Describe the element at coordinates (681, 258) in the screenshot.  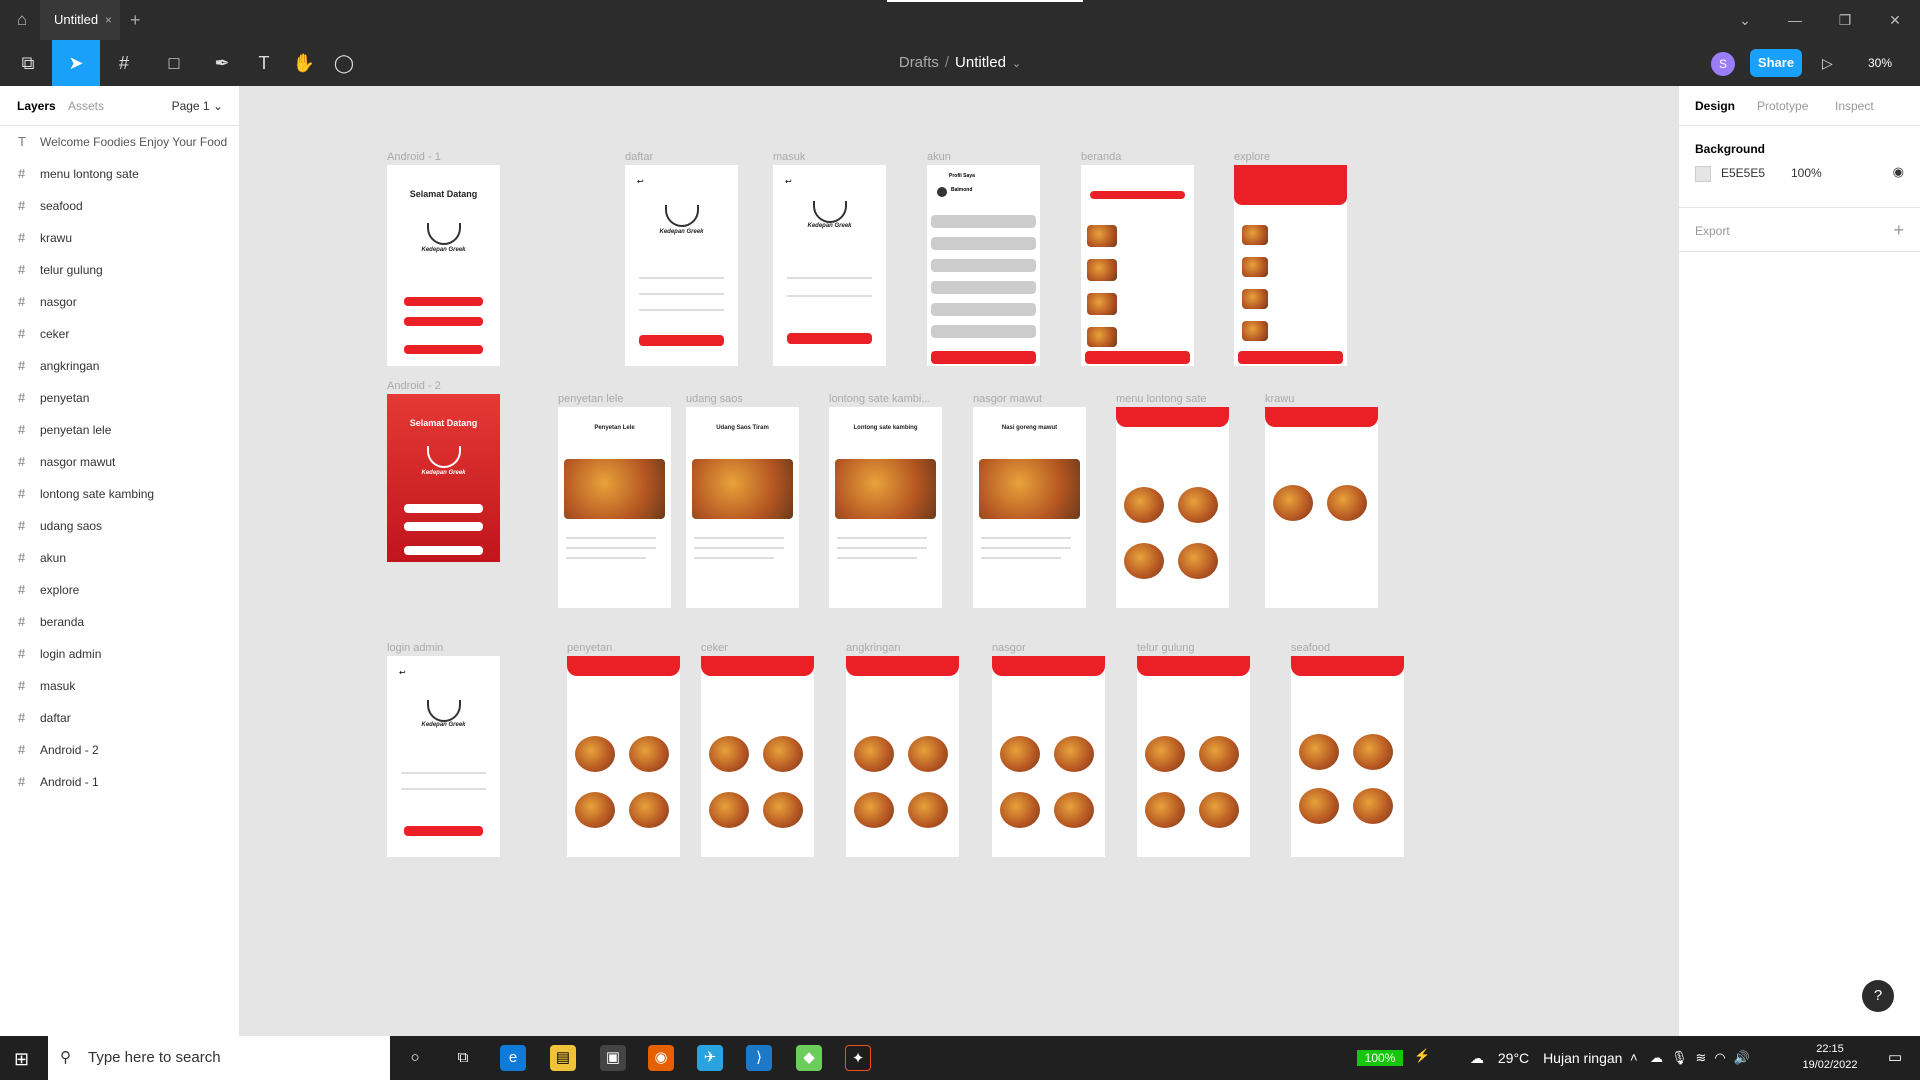
I see `frame-daftar: daftar ↩ Kedepan Greek` at that location.